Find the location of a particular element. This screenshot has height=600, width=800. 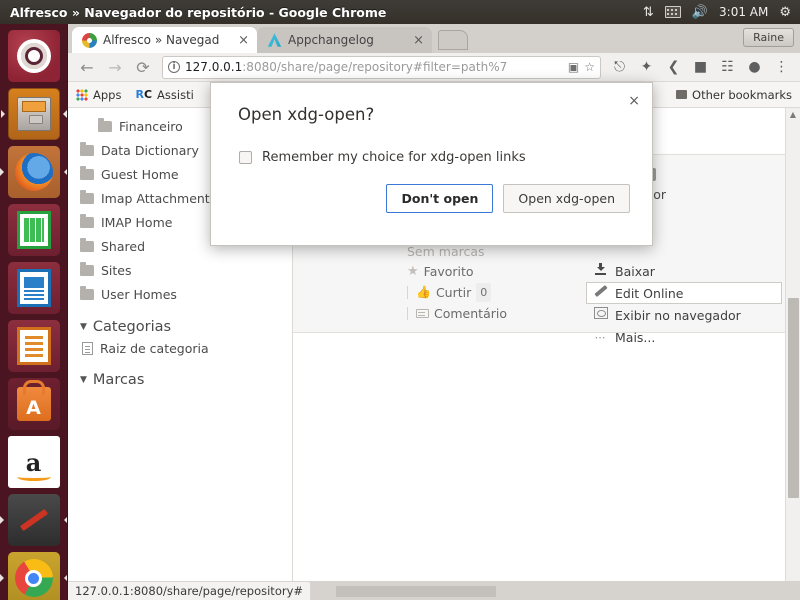

bookmark-star-icon: ☆ is located at coordinates (589, 67).